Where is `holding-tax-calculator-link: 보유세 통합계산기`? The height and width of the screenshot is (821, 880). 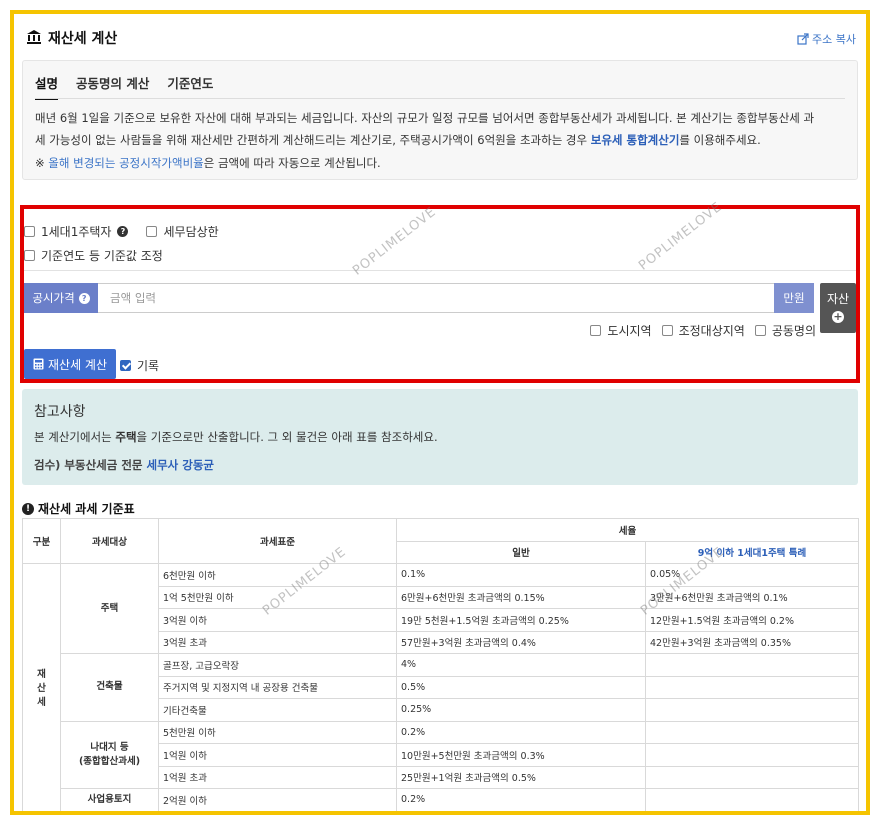 holding-tax-calculator-link: 보유세 통합계산기 is located at coordinates (635, 140).